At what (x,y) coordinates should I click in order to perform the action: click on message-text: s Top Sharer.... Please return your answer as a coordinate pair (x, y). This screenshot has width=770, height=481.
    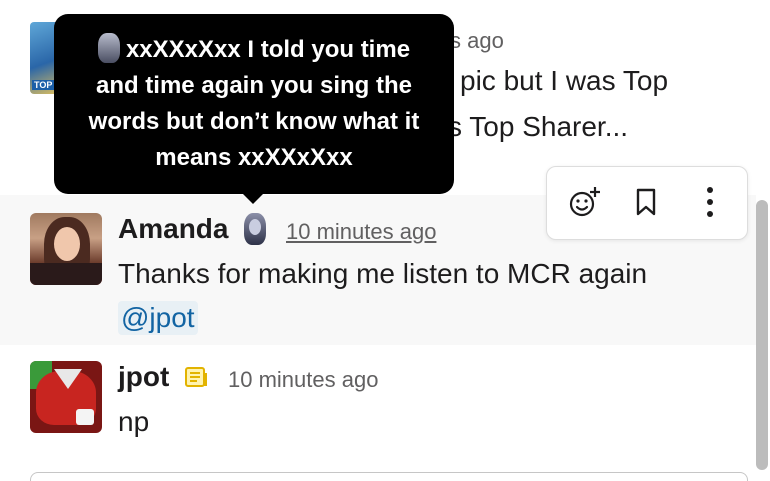
    Looking at the image, I should click on (538, 126).